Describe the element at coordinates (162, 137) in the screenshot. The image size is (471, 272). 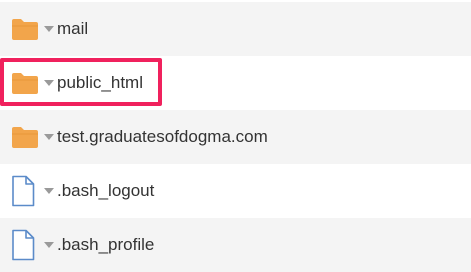
I see `file-name: test.graduatesofdogma.com` at that location.